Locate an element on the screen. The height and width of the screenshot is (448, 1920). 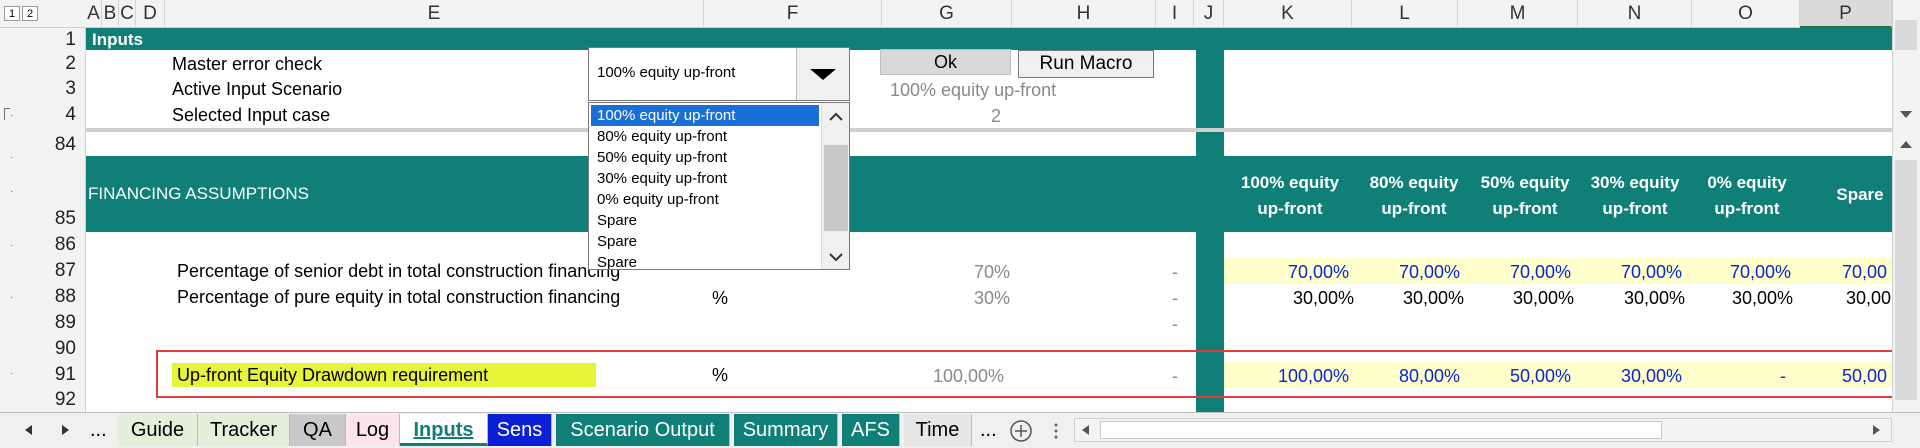
freeze-pane-divider is located at coordinates (989, 130).